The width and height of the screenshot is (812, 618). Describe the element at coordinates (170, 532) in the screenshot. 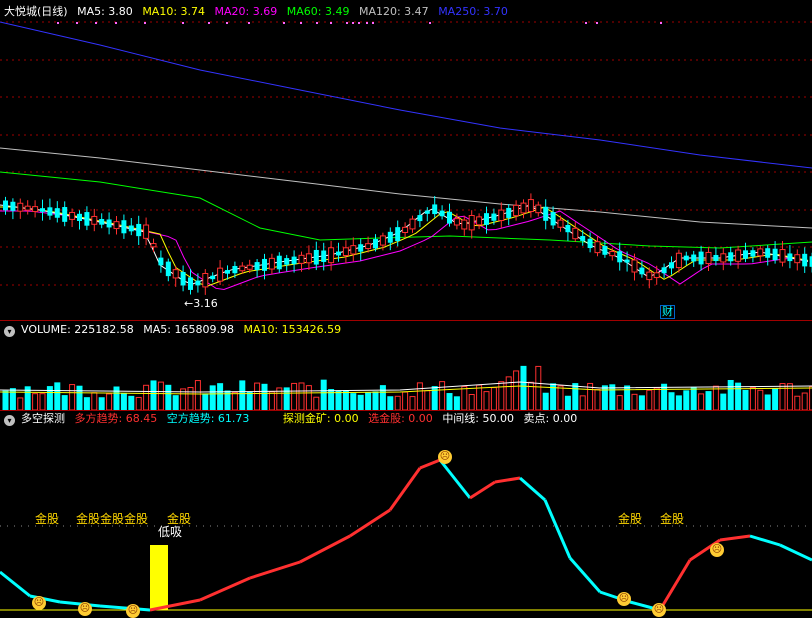

I see `low-buy-label: 低吸` at that location.